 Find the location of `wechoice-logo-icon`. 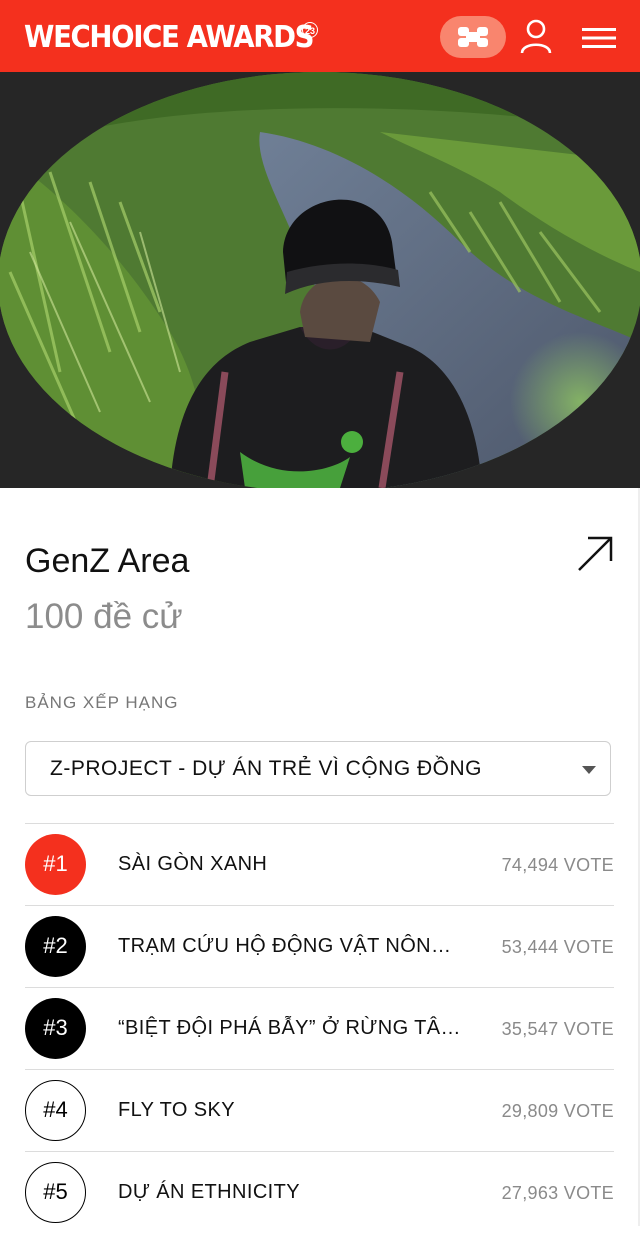

wechoice-logo-icon is located at coordinates (473, 37).